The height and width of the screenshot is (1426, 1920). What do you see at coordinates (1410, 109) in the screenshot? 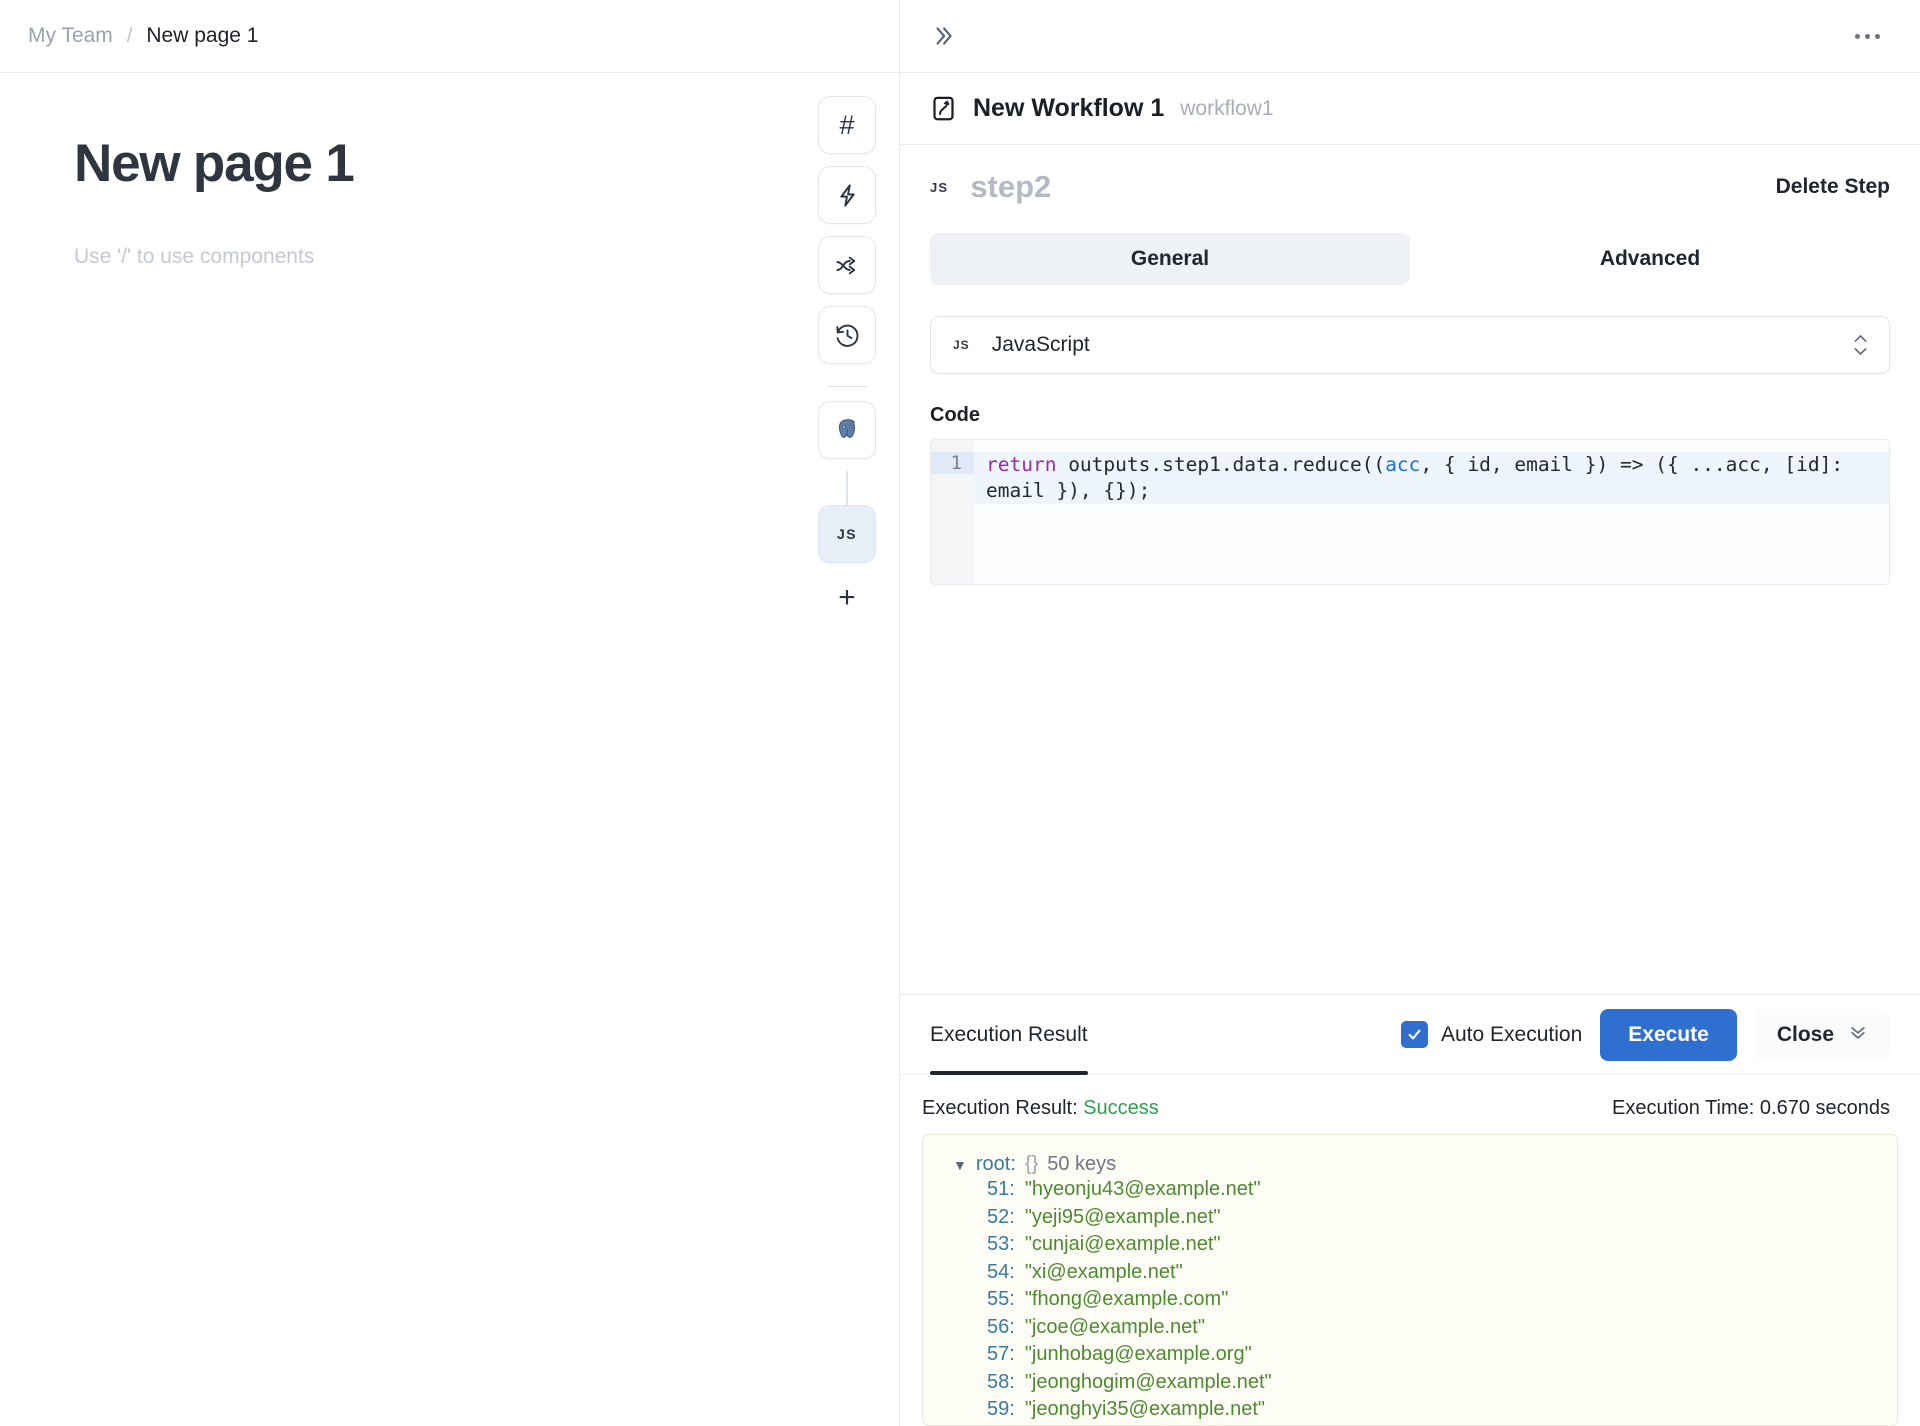
I see `workflow-header: New Workflow 1 workflow1` at bounding box center [1410, 109].